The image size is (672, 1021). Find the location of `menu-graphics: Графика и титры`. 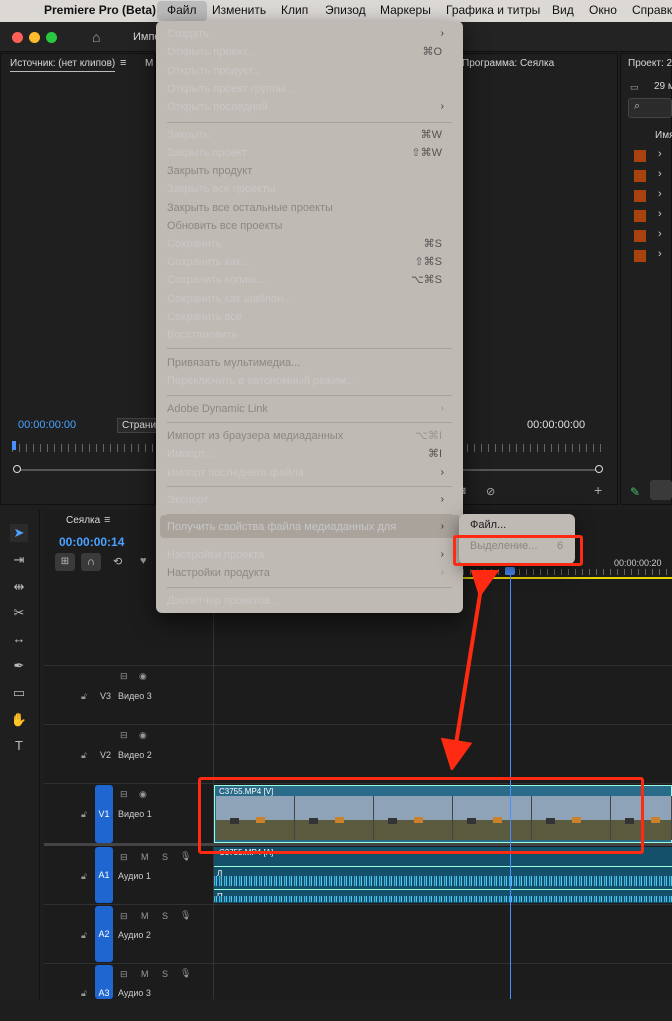

menu-graphics: Графика и титры is located at coordinates (493, 10).